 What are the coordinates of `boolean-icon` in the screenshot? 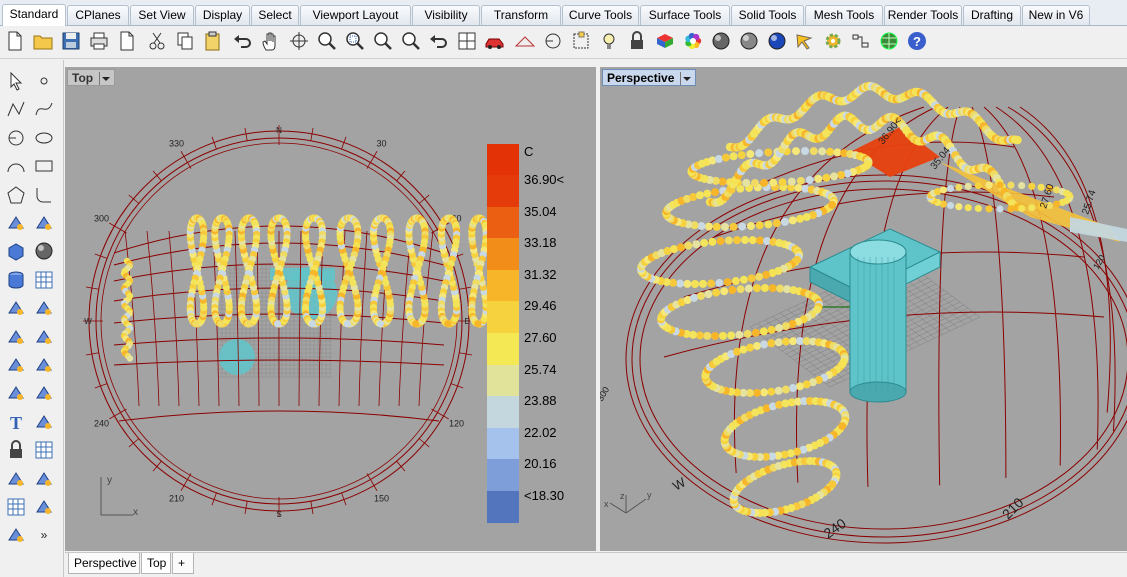 It's located at (16, 308).